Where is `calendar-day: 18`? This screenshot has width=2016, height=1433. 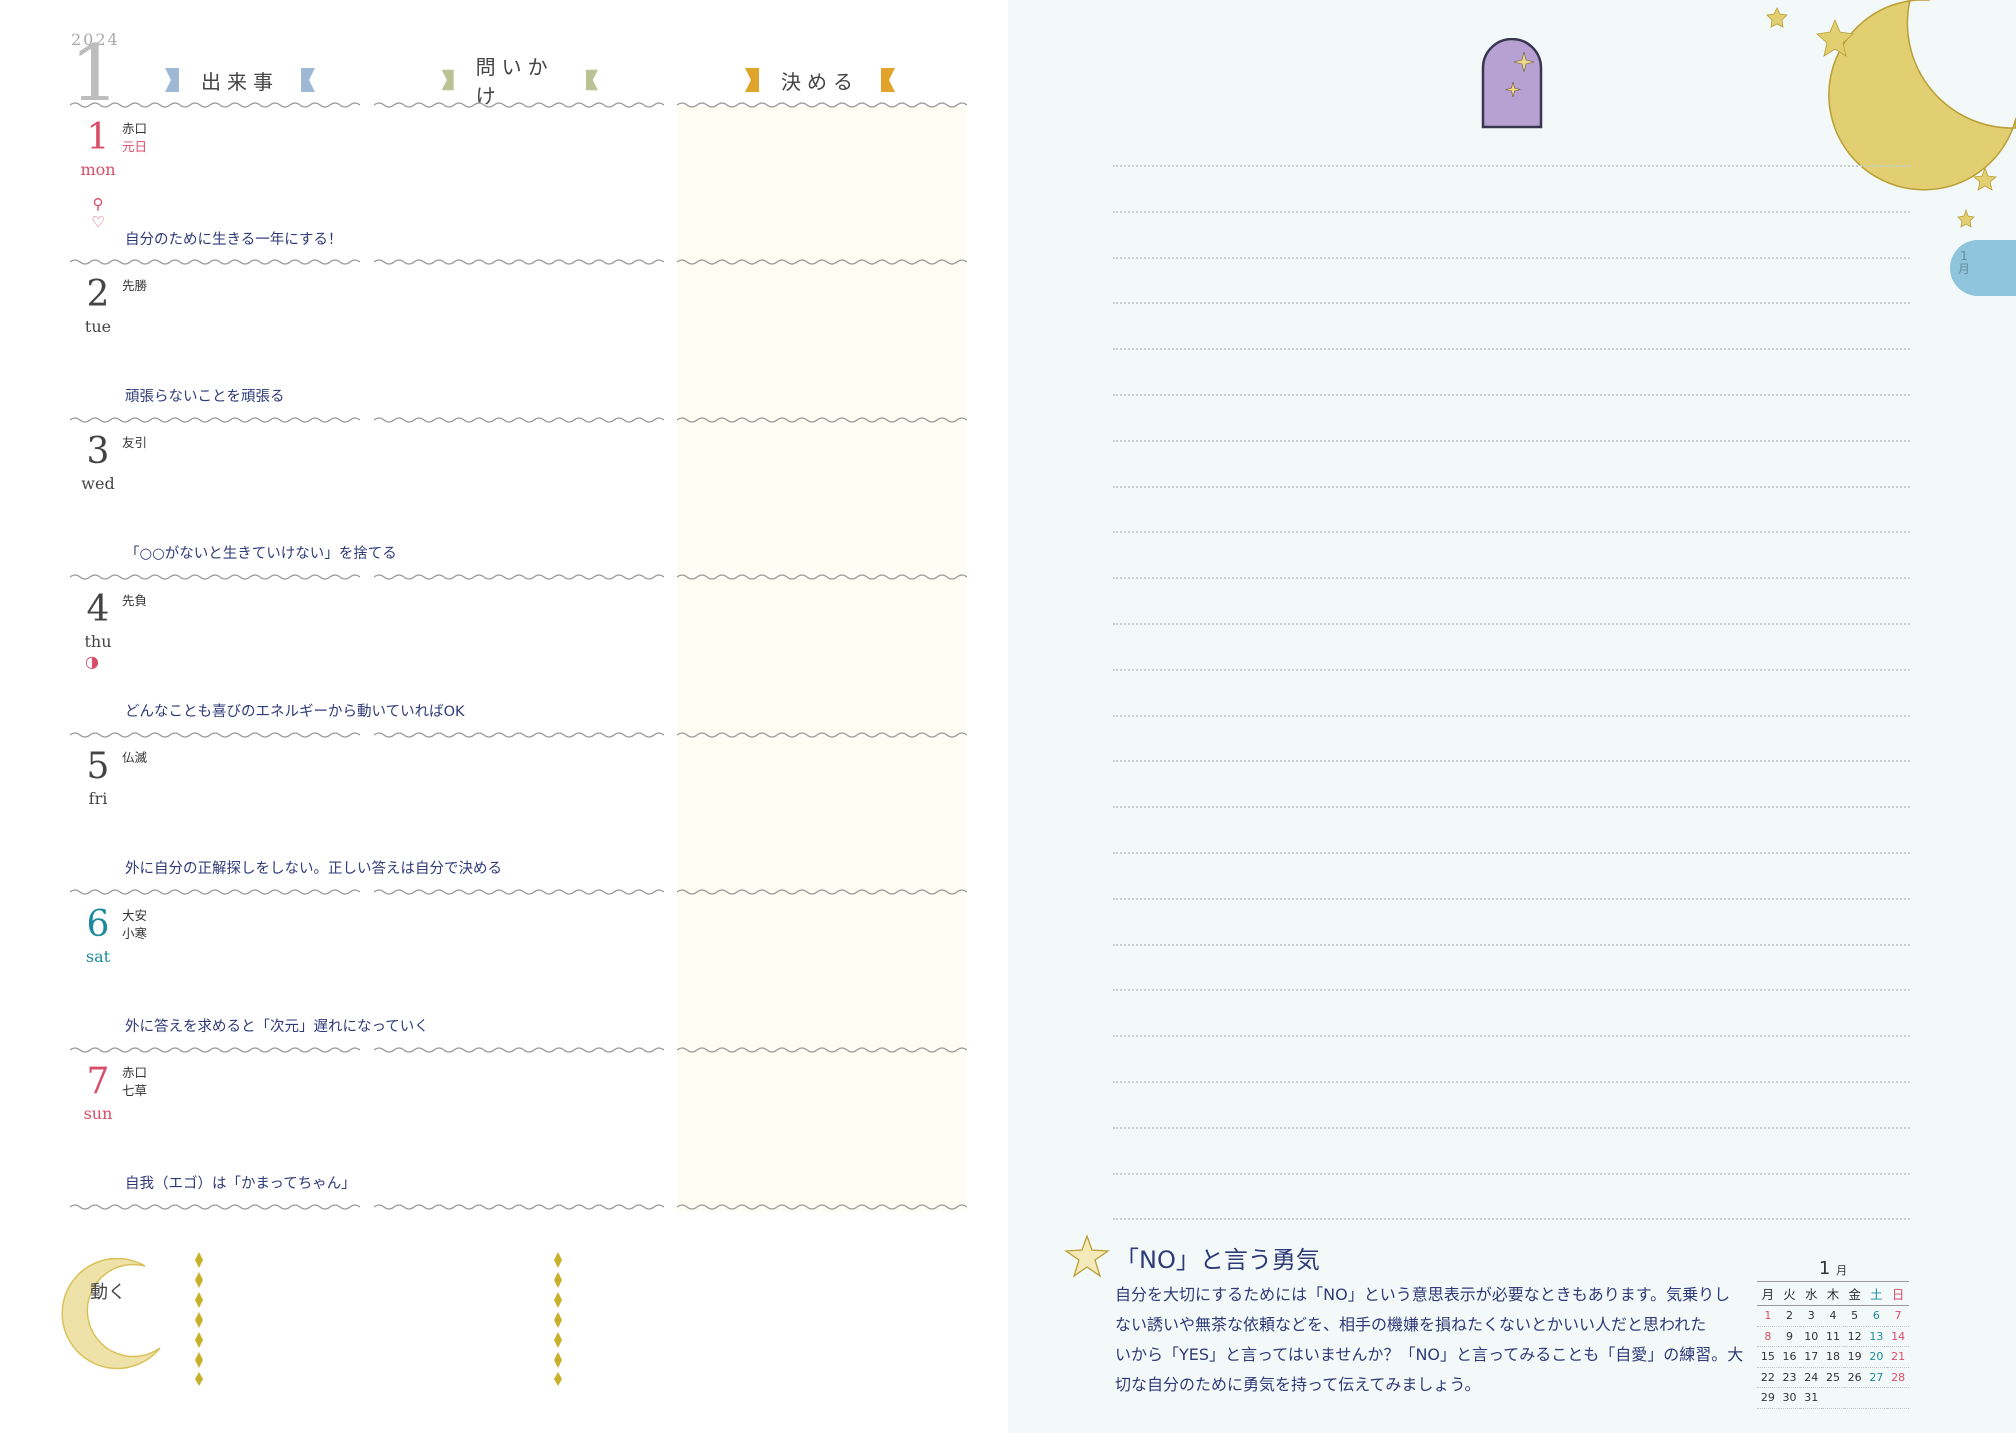 calendar-day: 18 is located at coordinates (1833, 1357).